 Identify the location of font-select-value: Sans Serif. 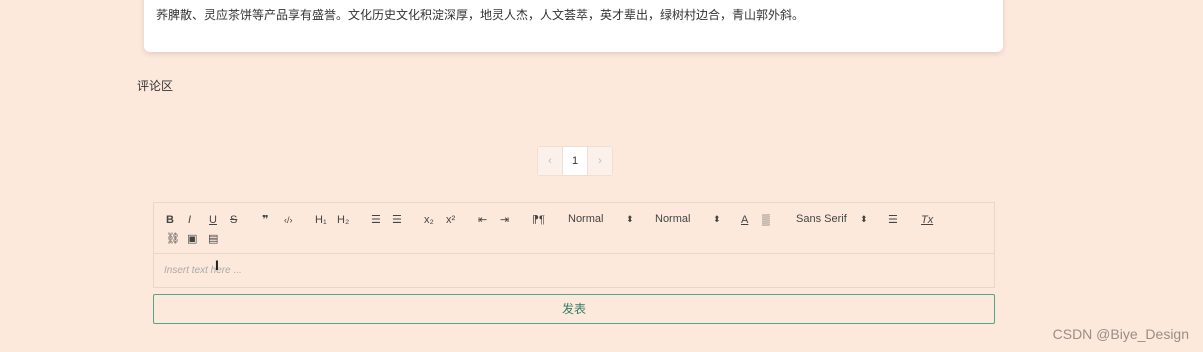
(821, 219).